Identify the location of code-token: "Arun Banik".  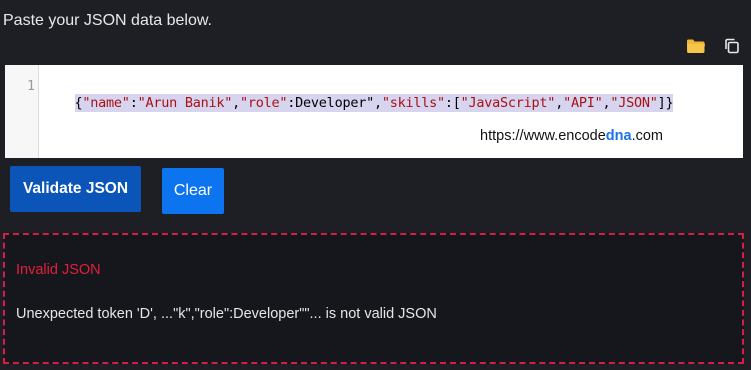
(185, 103).